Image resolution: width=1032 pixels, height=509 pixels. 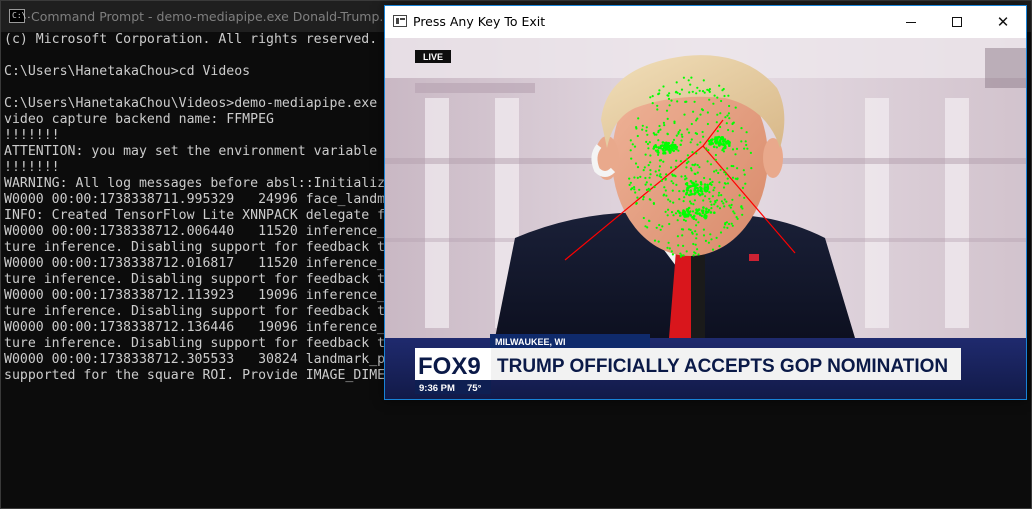 I want to click on minimize-button, so click(x=911, y=22).